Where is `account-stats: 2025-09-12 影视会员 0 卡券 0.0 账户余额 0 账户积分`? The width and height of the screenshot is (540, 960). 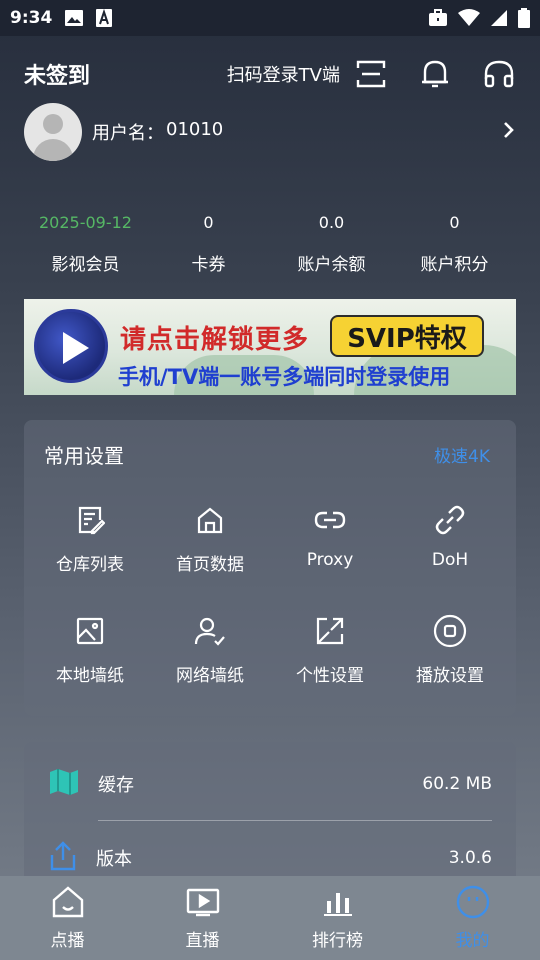 account-stats: 2025-09-12 影视会员 0 卡券 0.0 账户余额 0 账户积分 is located at coordinates (270, 242).